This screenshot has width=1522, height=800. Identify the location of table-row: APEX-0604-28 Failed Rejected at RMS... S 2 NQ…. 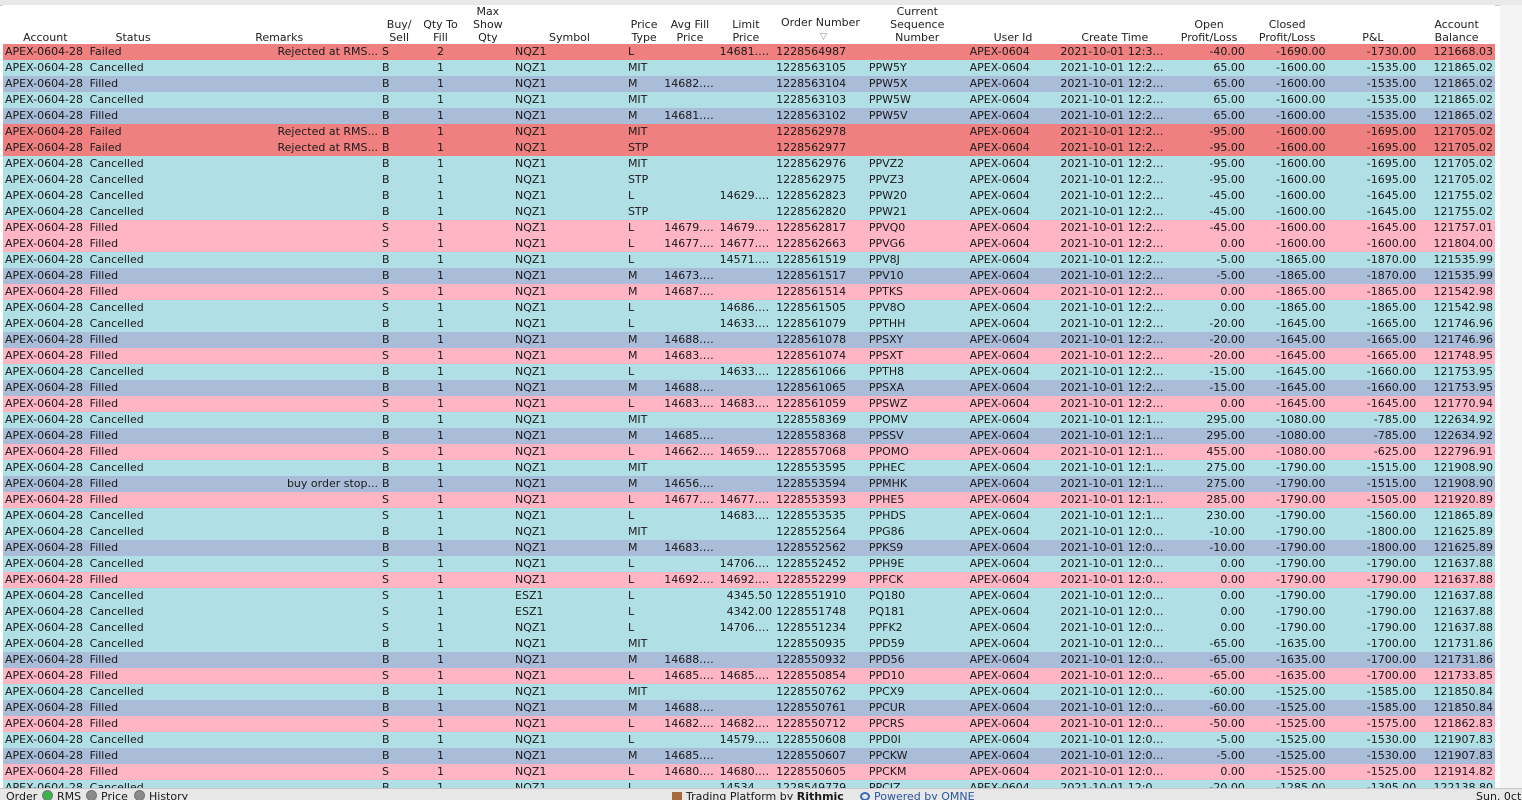
(749, 52).